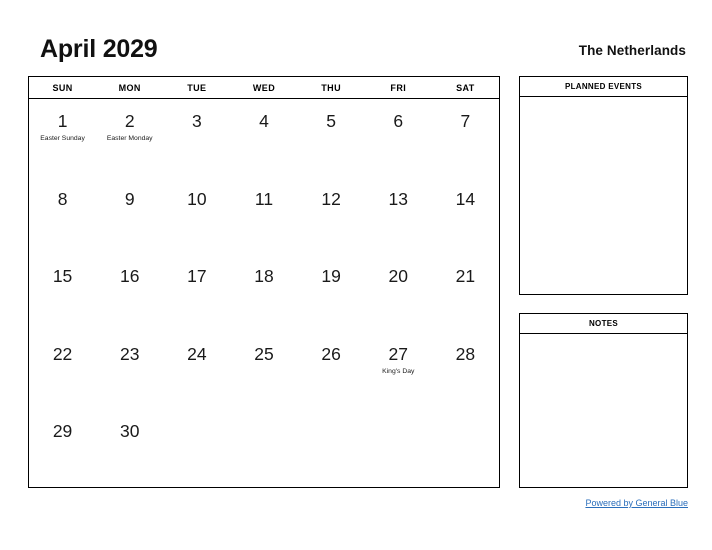 Image resolution: width=712 pixels, height=550 pixels. I want to click on day-cell: 5, so click(331, 138).